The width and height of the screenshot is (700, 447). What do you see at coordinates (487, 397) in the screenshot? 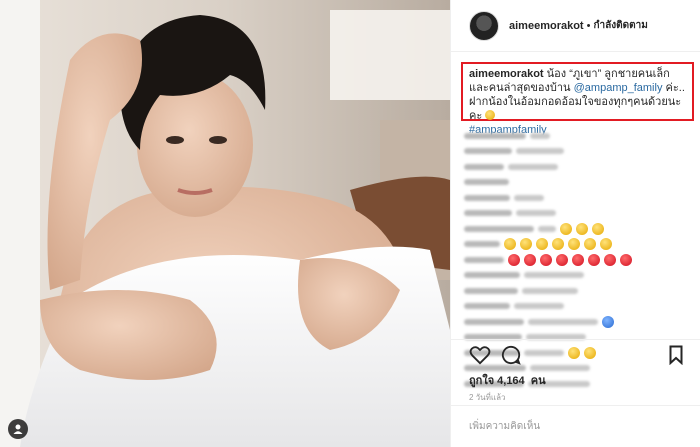
I see `post-timestamp: 2 วันที่แล้ว` at bounding box center [487, 397].